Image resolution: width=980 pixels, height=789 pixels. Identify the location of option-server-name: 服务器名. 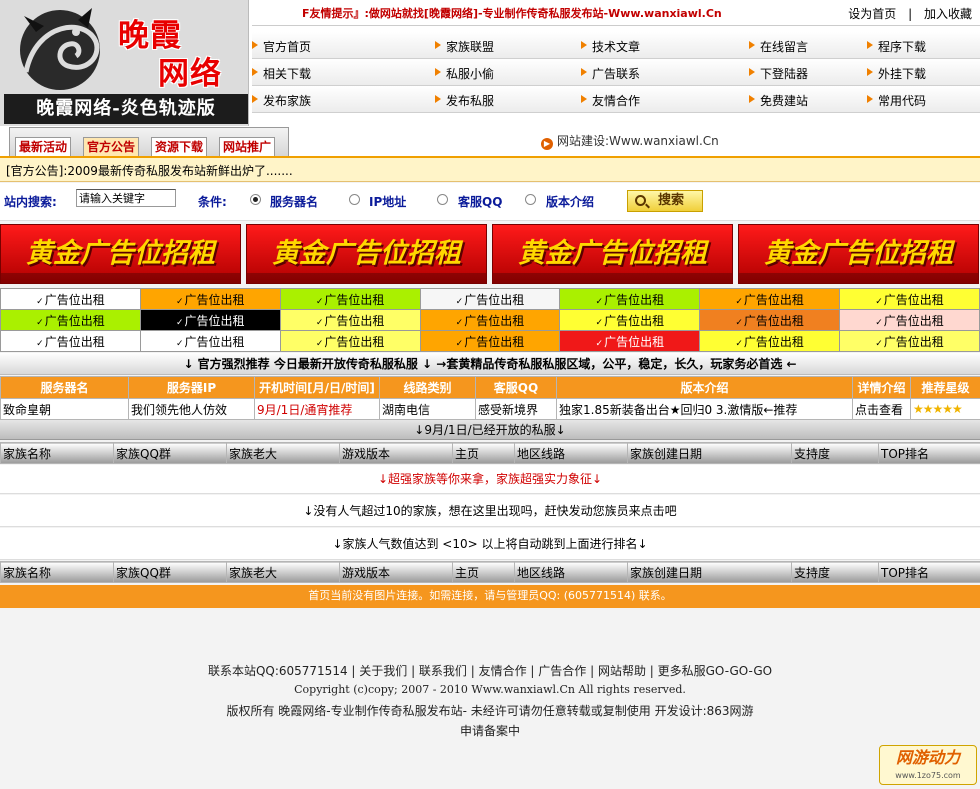
(294, 201).